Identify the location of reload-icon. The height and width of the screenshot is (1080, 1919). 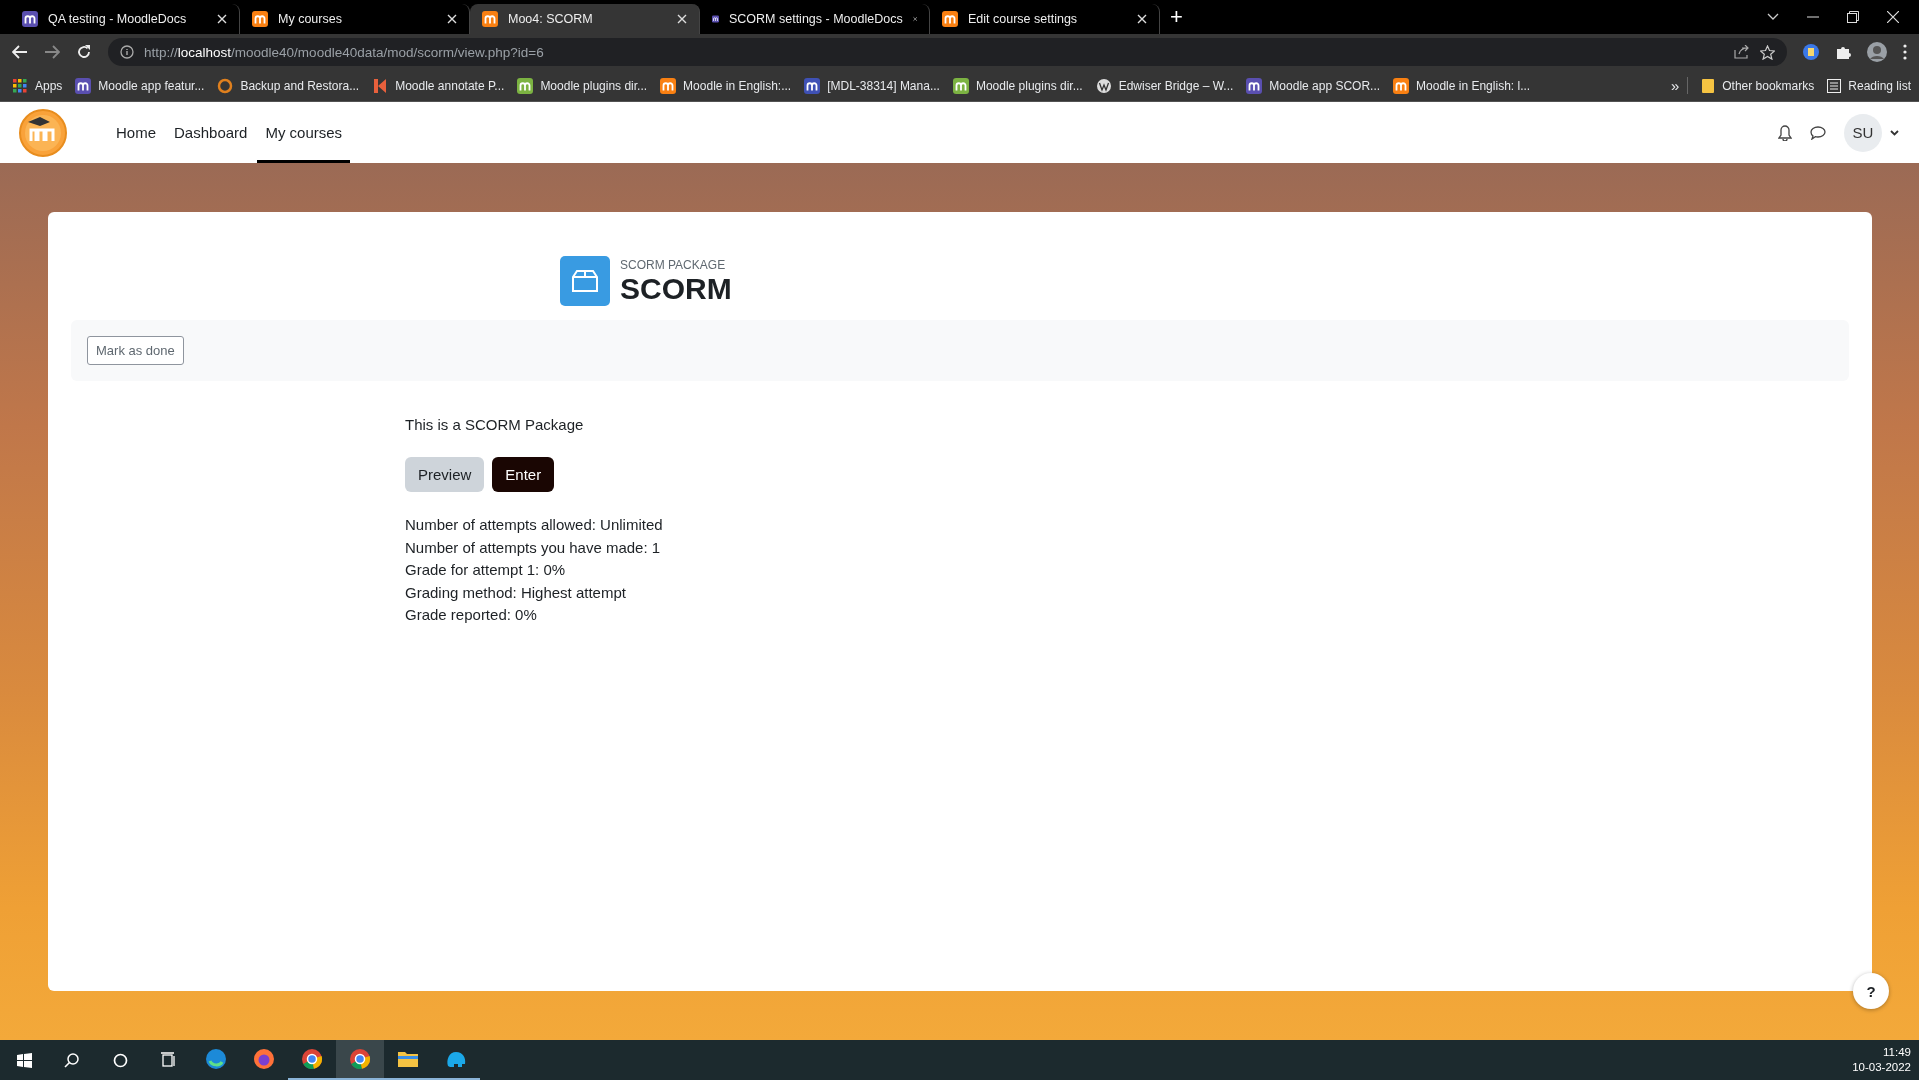
(84, 52).